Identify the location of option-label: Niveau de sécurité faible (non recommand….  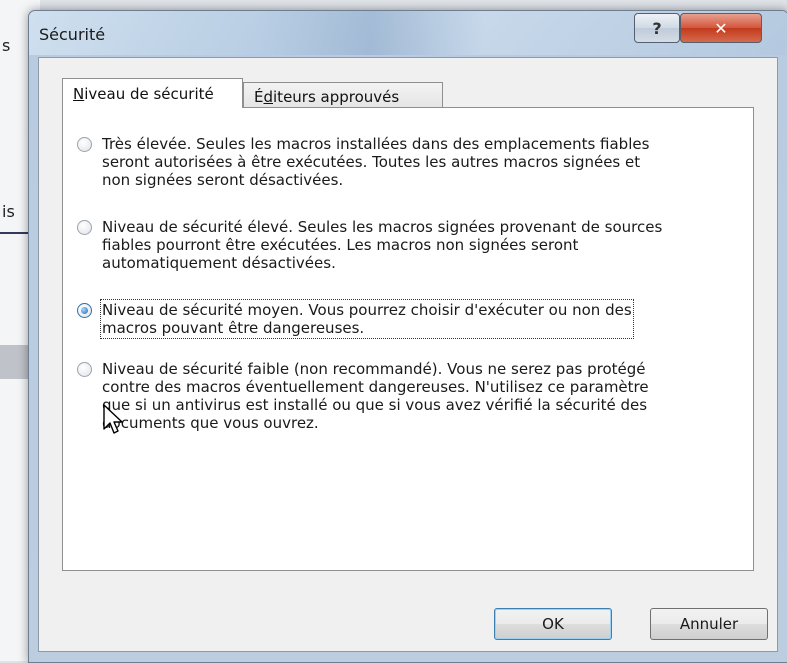
(375, 396).